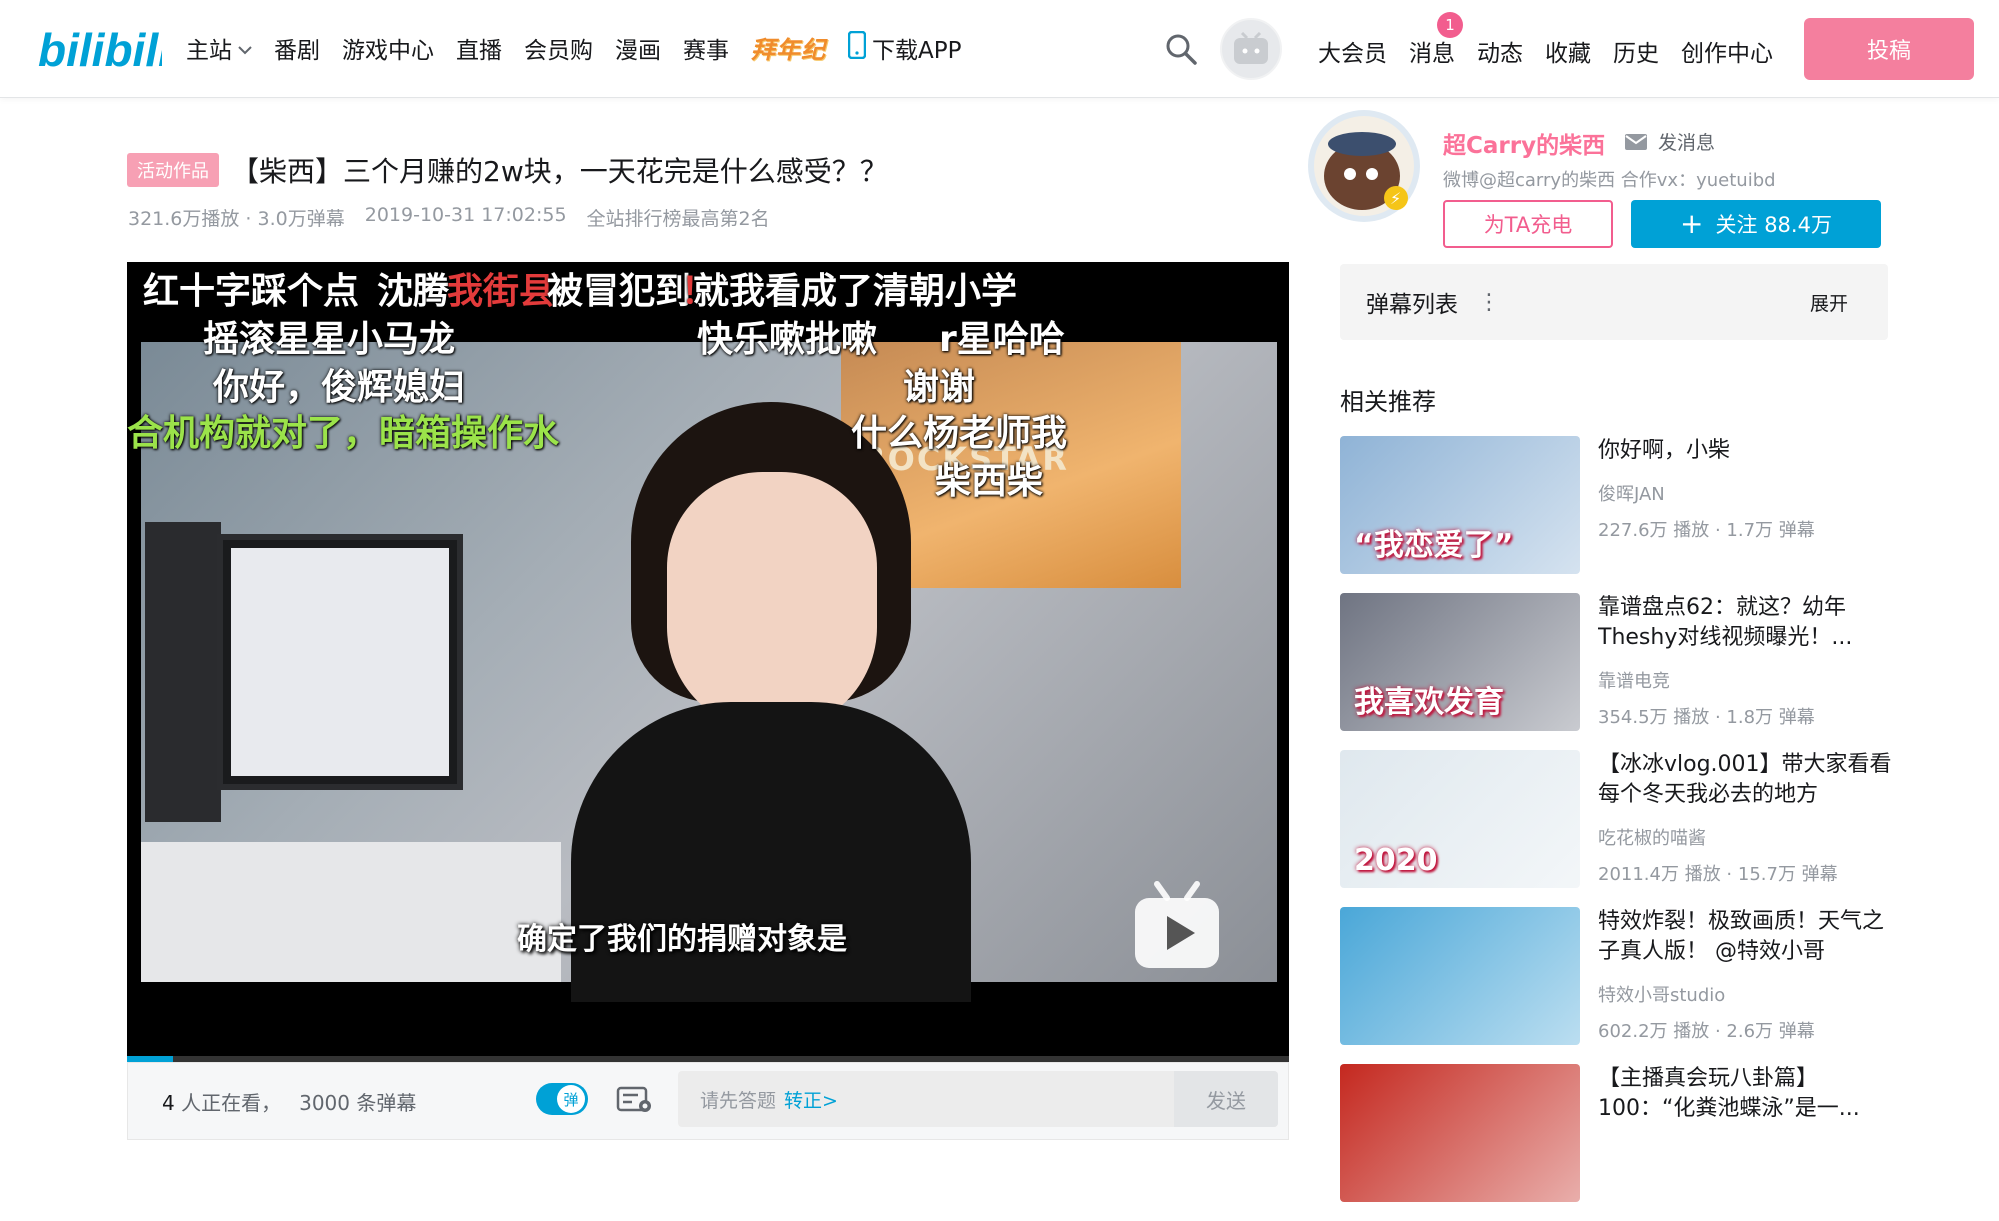 This screenshot has width=1999, height=1221. Describe the element at coordinates (100, 49) in the screenshot. I see `bilibili-logo: bilibili` at that location.